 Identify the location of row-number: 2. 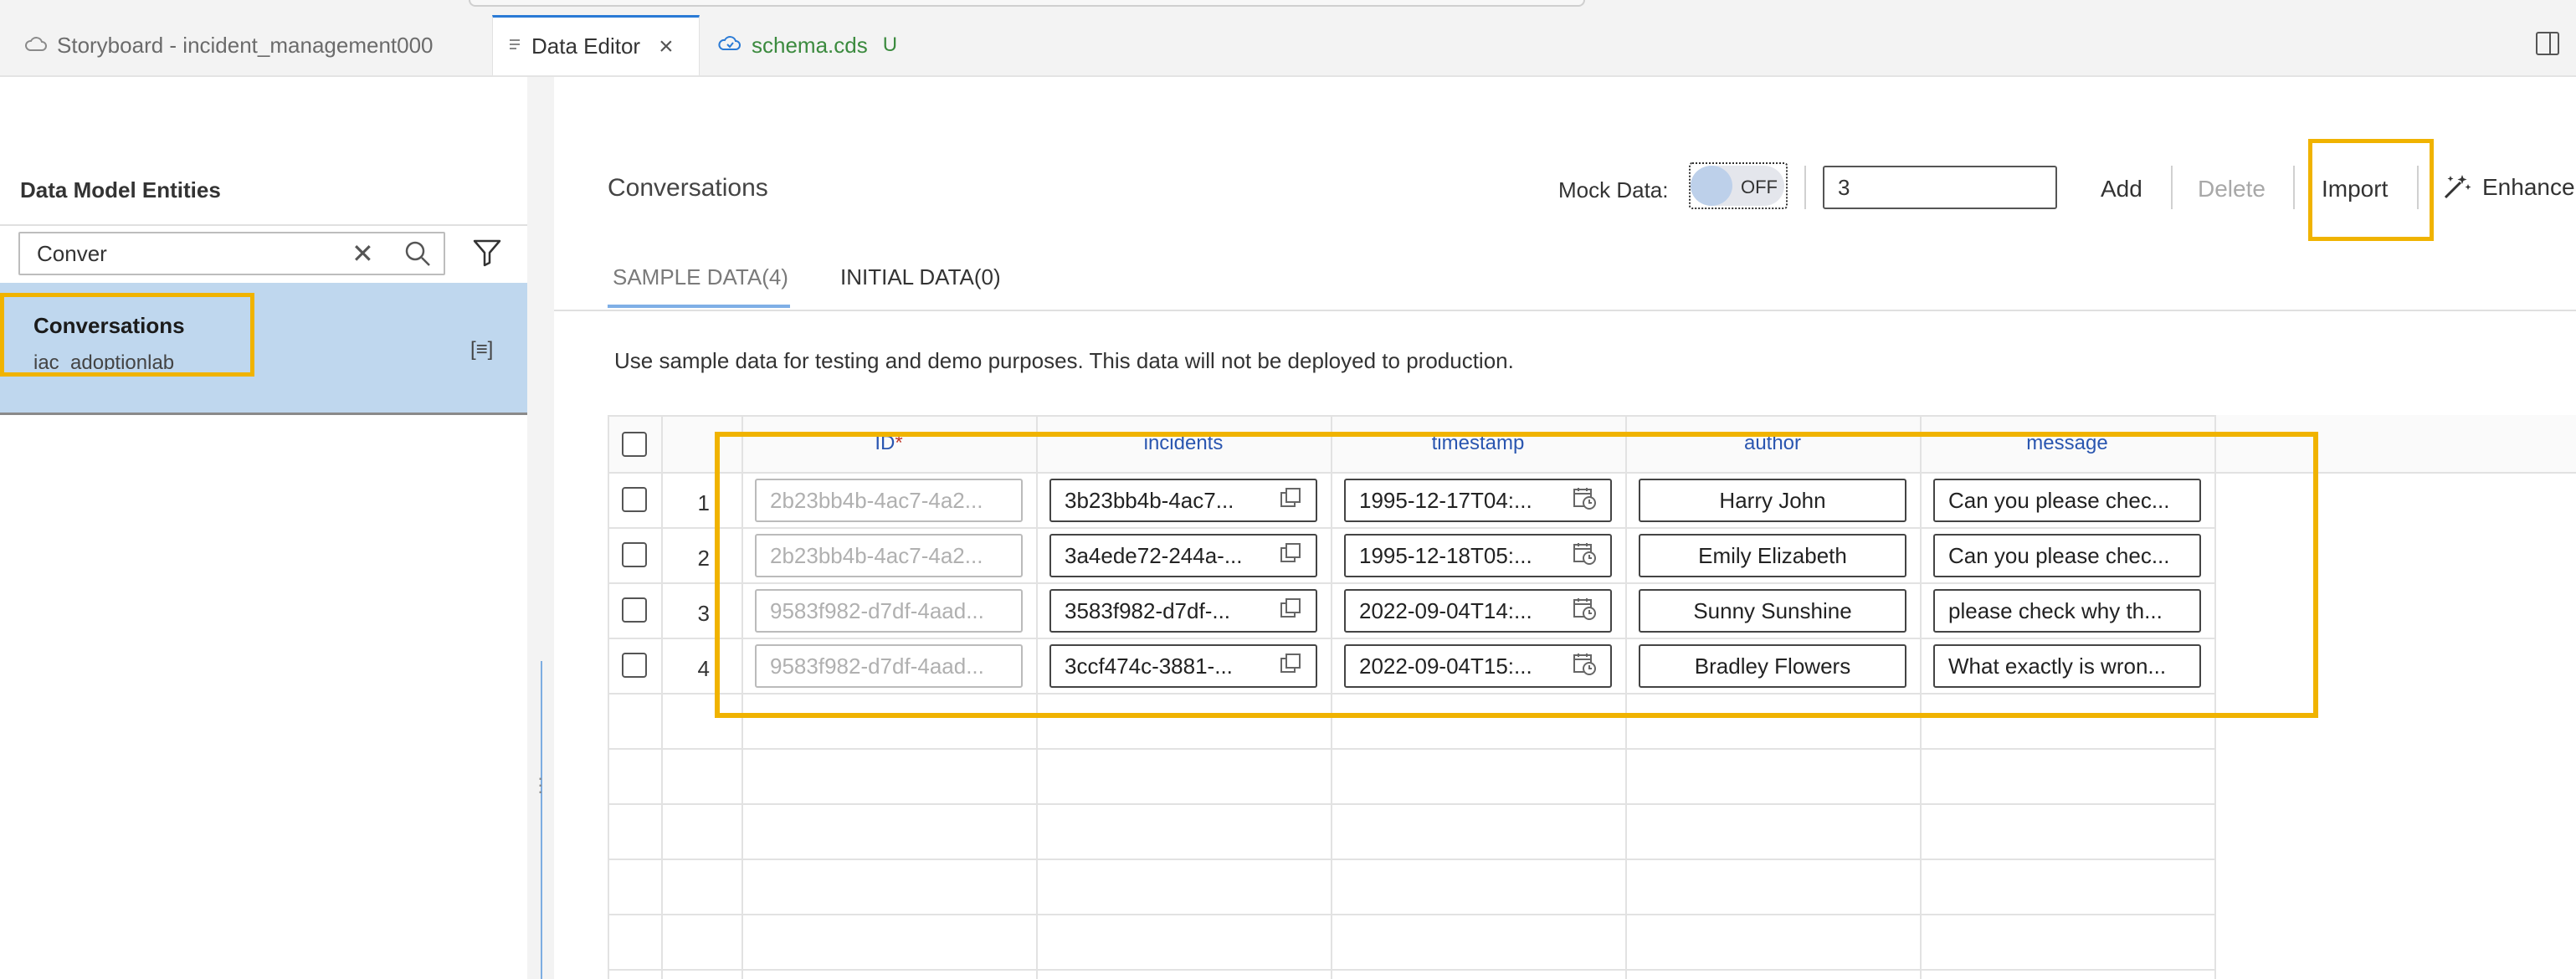
(703, 558).